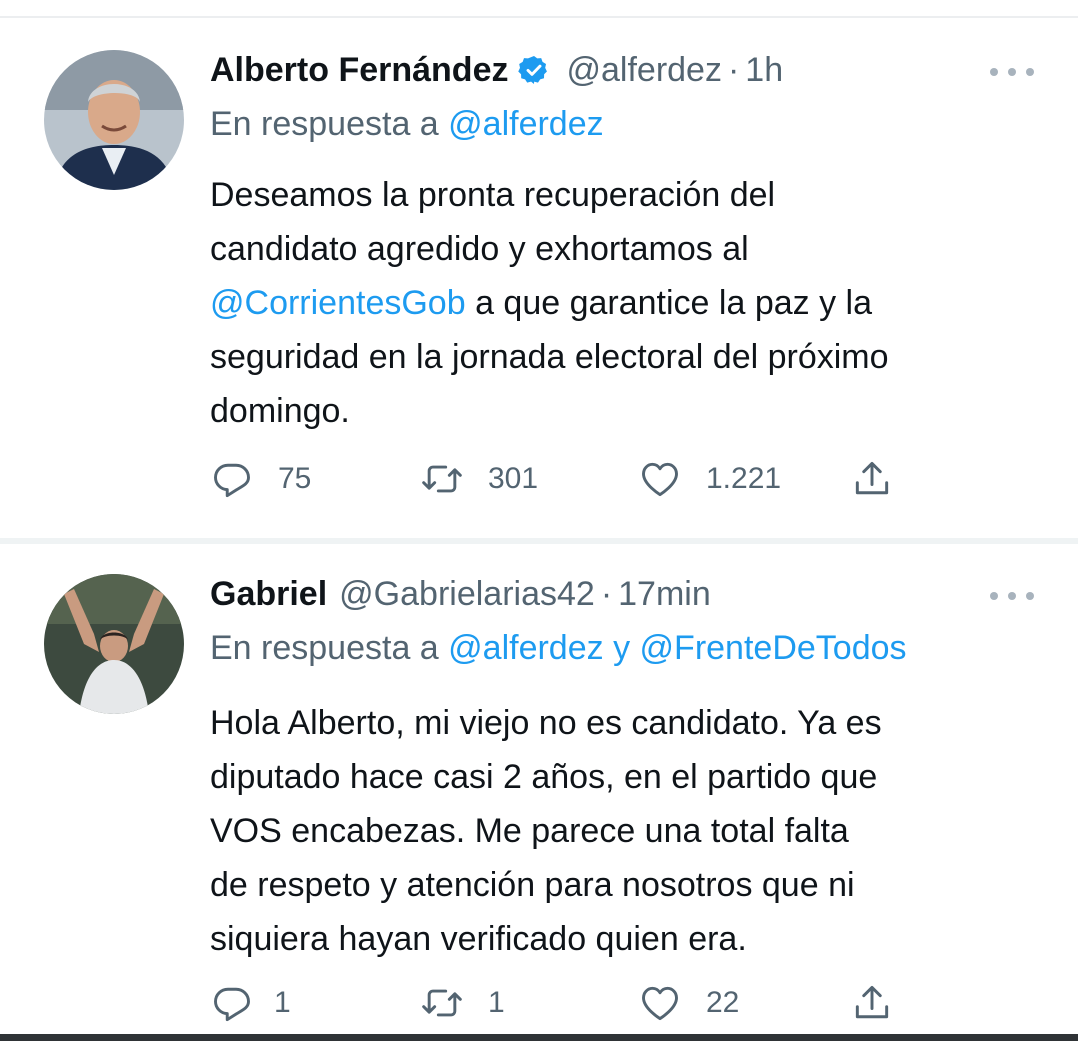  What do you see at coordinates (493, 195) in the screenshot?
I see `text-segment: Deseamos la pronta recuperación del` at bounding box center [493, 195].